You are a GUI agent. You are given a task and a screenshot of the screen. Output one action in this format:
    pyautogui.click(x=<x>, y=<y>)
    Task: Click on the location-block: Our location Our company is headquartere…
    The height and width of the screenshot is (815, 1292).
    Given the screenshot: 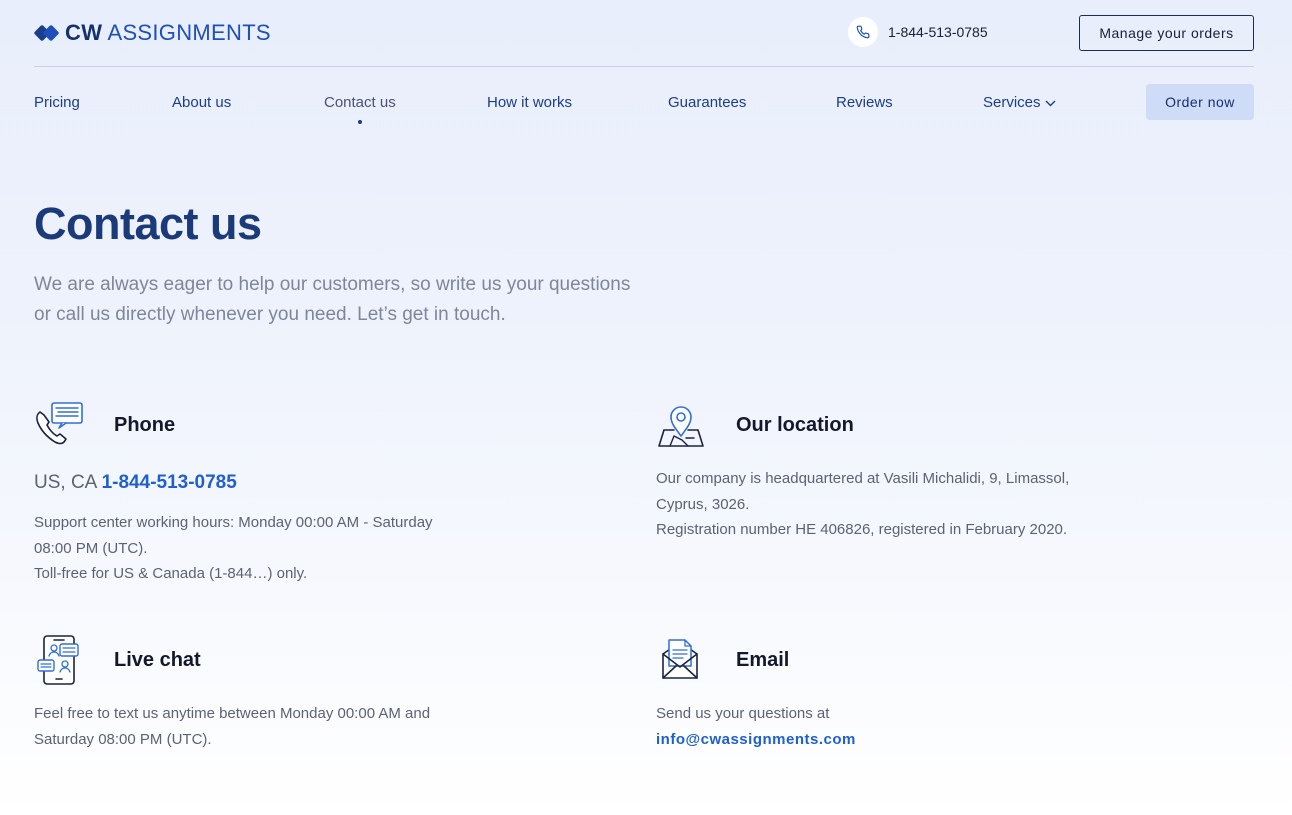 What is the action you would take?
    pyautogui.click(x=936, y=475)
    